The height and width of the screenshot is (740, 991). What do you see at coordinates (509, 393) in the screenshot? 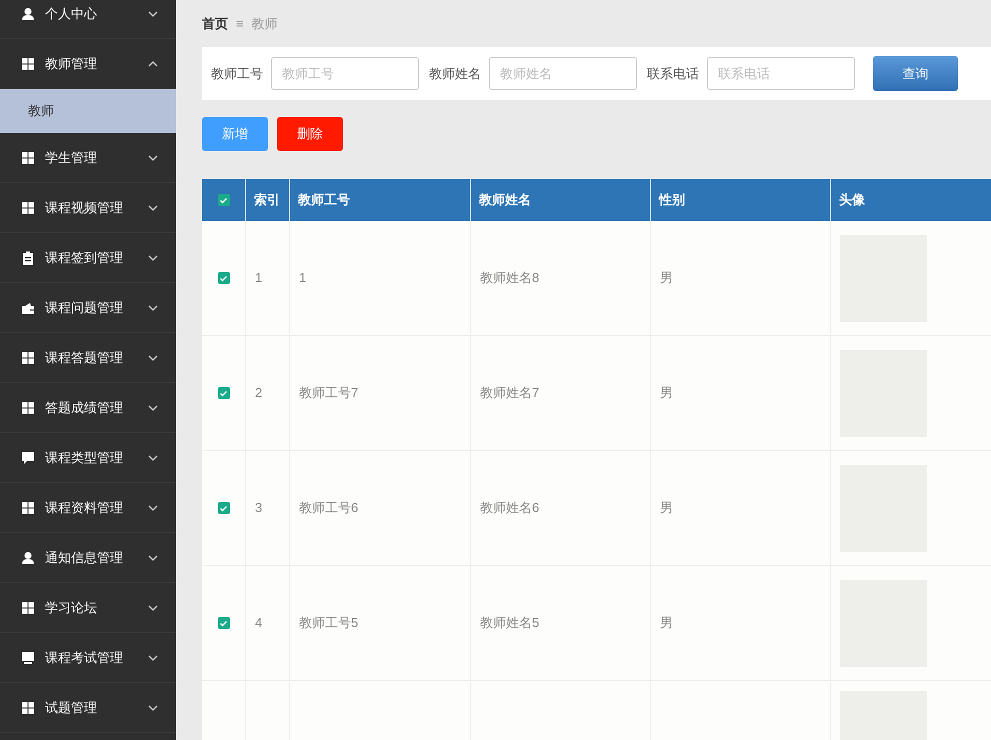
I see `table-cell-text: 教师姓名7` at bounding box center [509, 393].